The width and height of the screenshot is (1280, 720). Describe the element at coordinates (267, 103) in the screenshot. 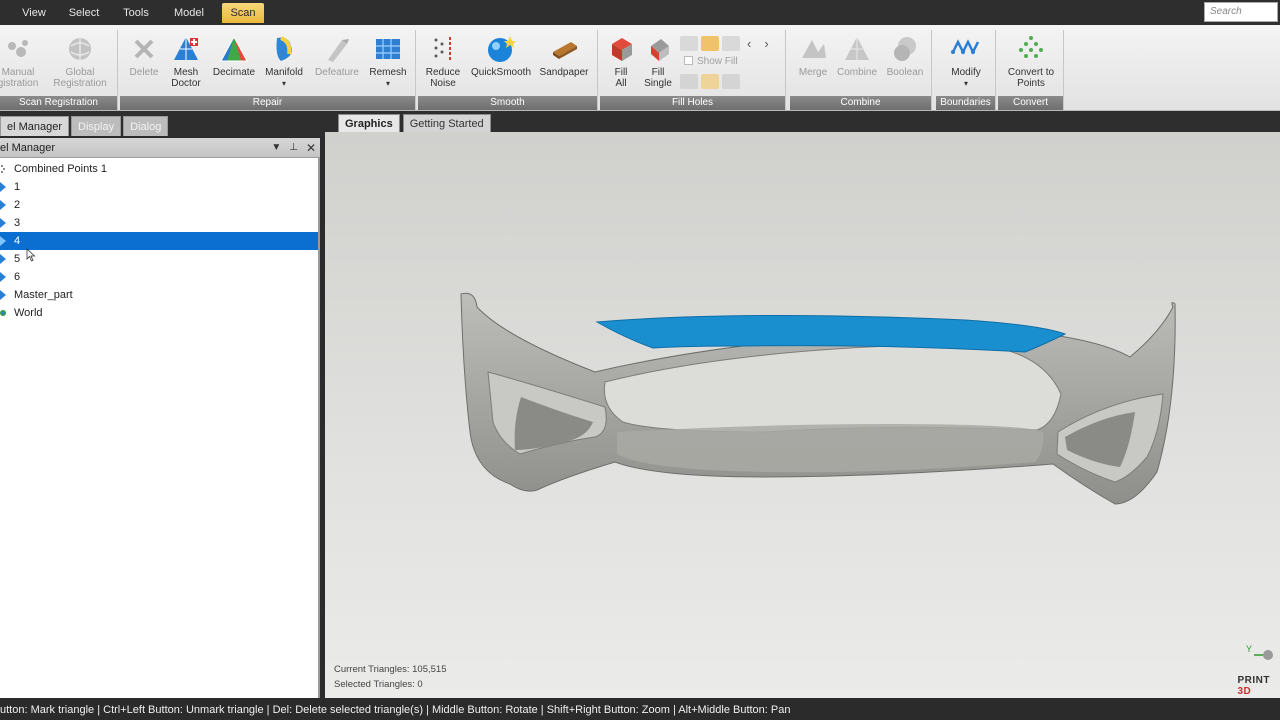

I see `group-label-repair: Repair` at that location.